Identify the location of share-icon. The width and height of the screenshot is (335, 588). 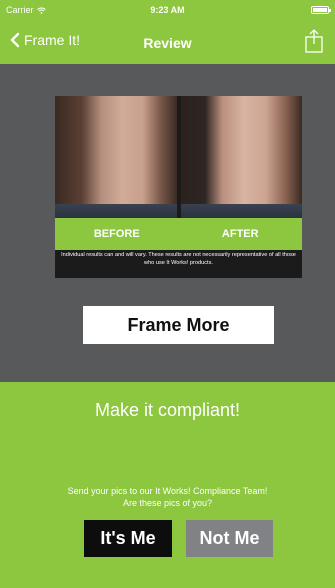
(314, 41).